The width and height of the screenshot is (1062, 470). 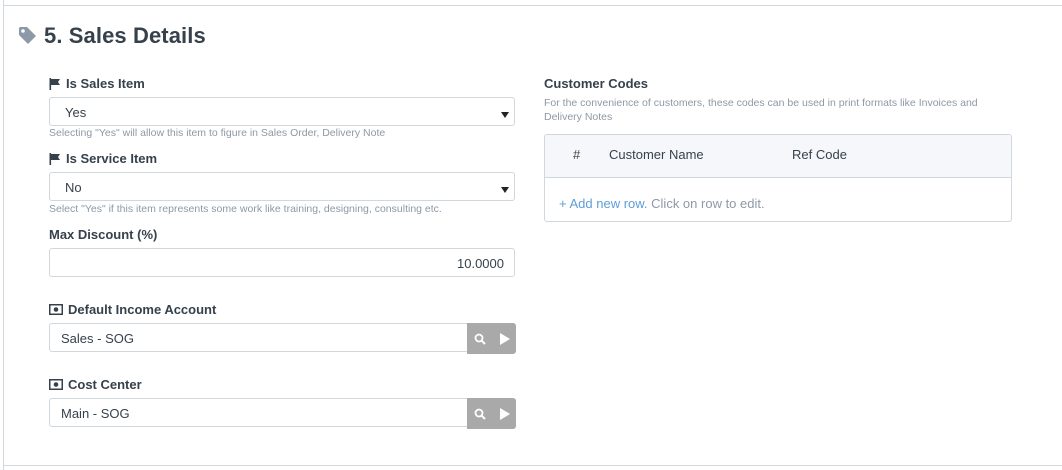 I want to click on is-sales-item-label-text: Is Sales Item, so click(x=105, y=83).